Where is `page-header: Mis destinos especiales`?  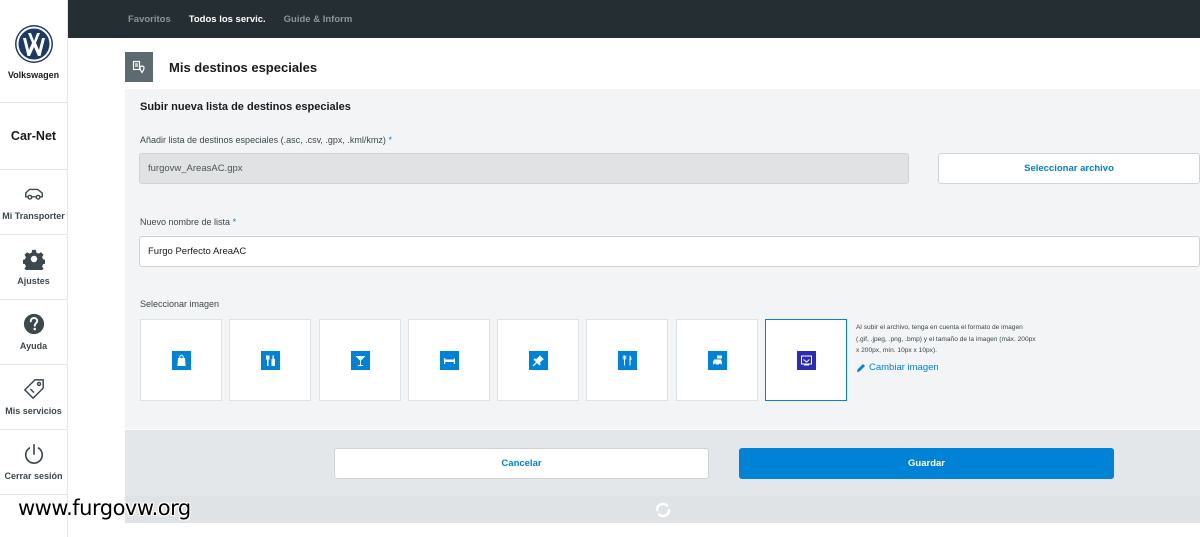
page-header: Mis destinos especiales is located at coordinates (221, 67).